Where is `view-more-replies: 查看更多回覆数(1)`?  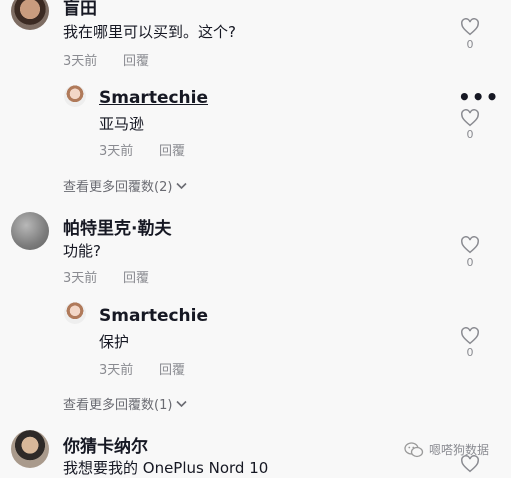 view-more-replies: 查看更多回覆数(1) is located at coordinates (125, 403).